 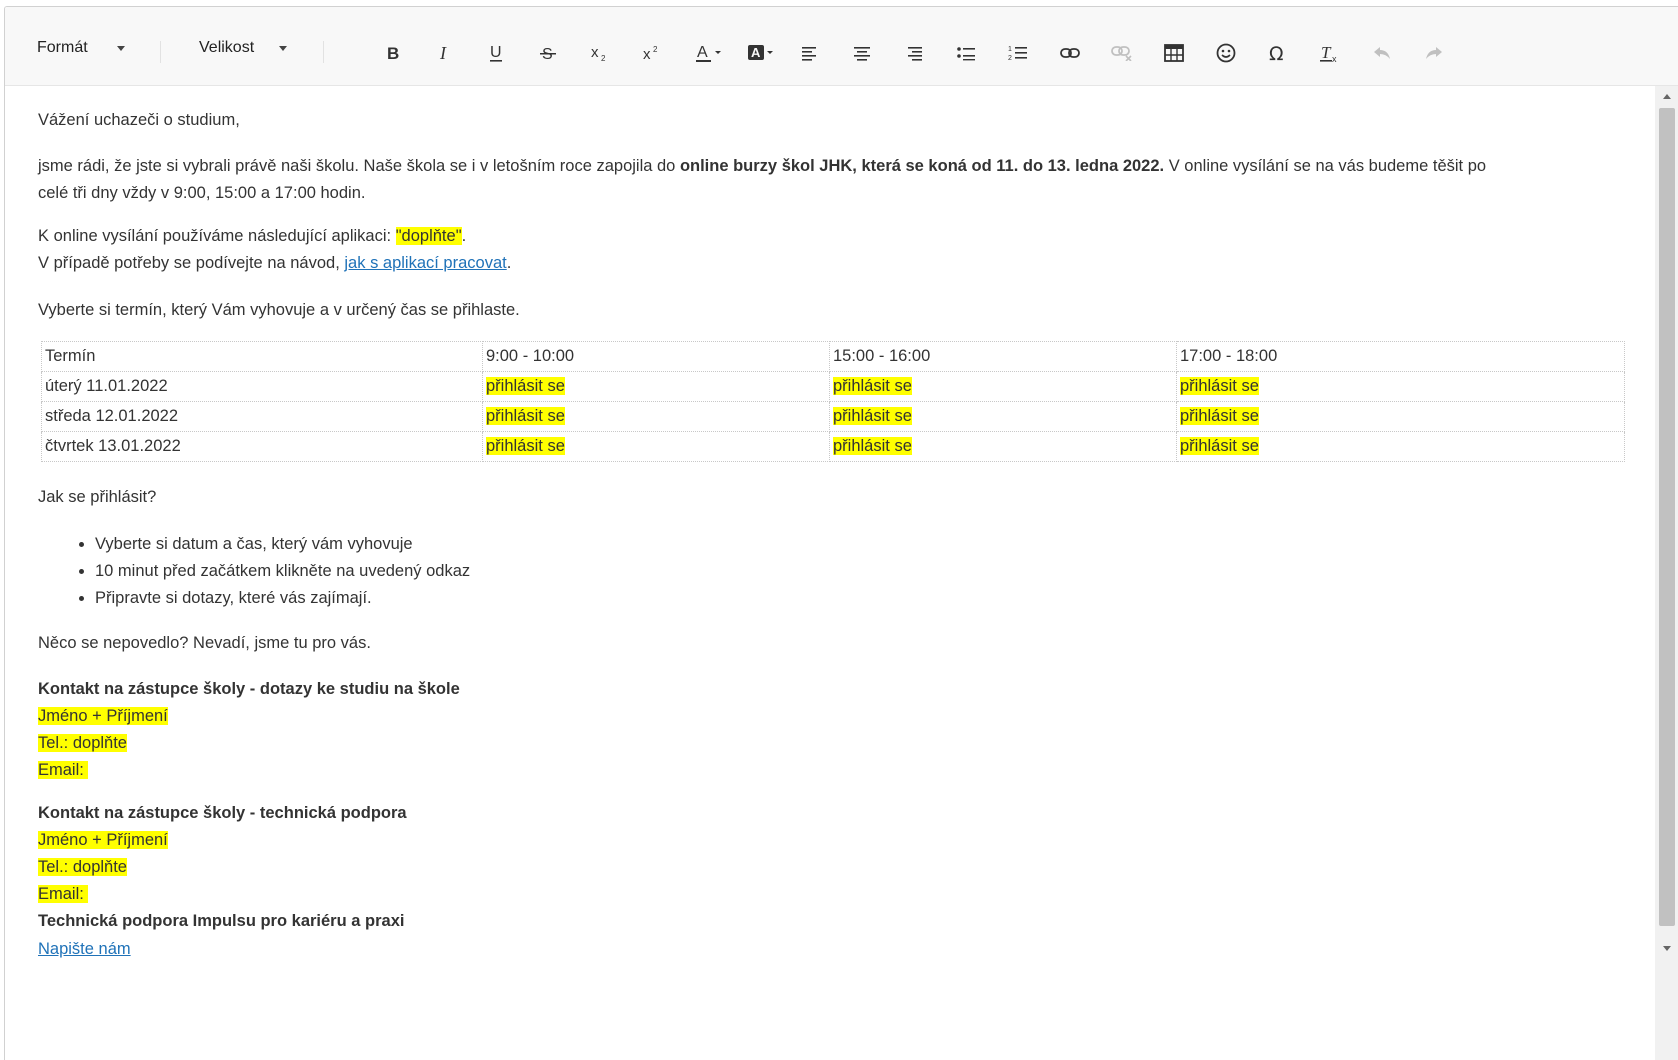 What do you see at coordinates (1010, 49) in the screenshot?
I see `svg-text: 1` at bounding box center [1010, 49].